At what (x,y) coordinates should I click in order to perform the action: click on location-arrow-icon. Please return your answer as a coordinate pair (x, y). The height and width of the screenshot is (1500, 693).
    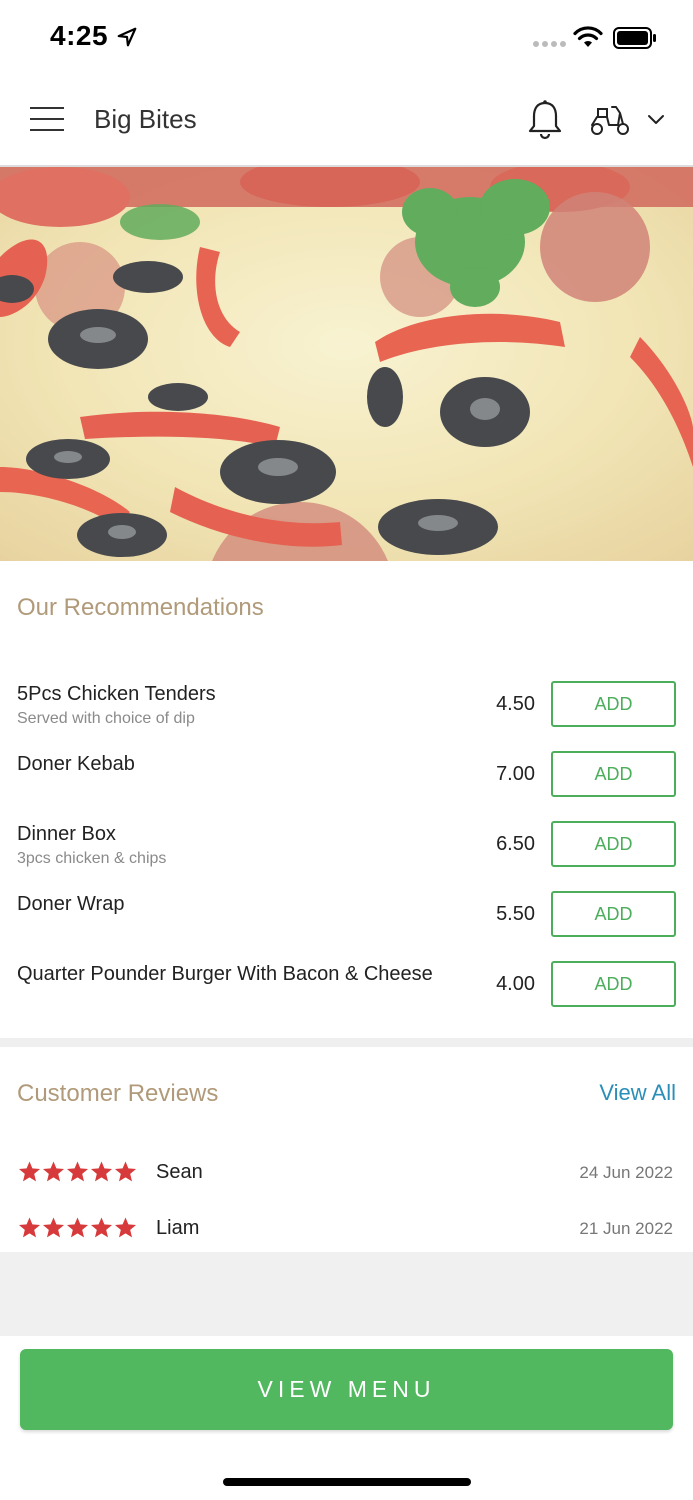
    Looking at the image, I should click on (127, 37).